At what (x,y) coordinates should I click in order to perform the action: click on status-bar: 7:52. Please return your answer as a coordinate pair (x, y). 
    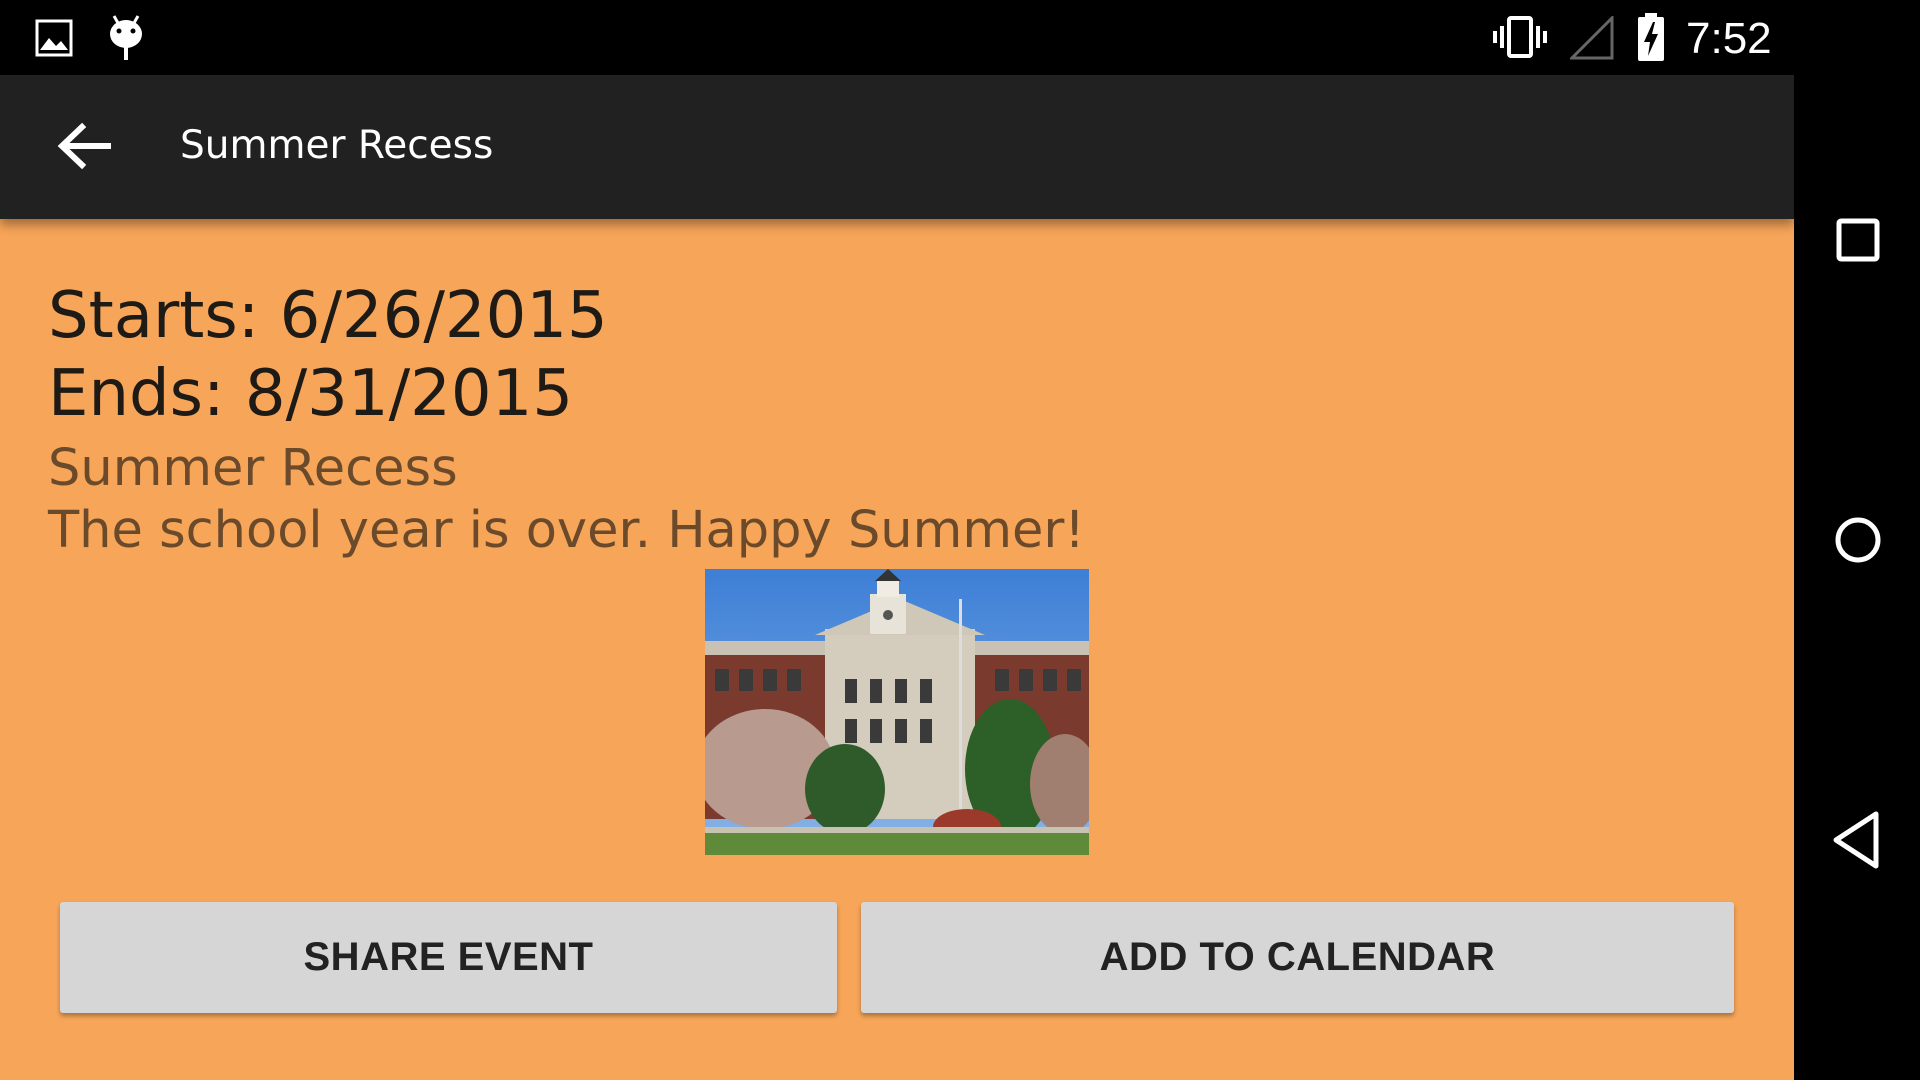
    Looking at the image, I should click on (897, 37).